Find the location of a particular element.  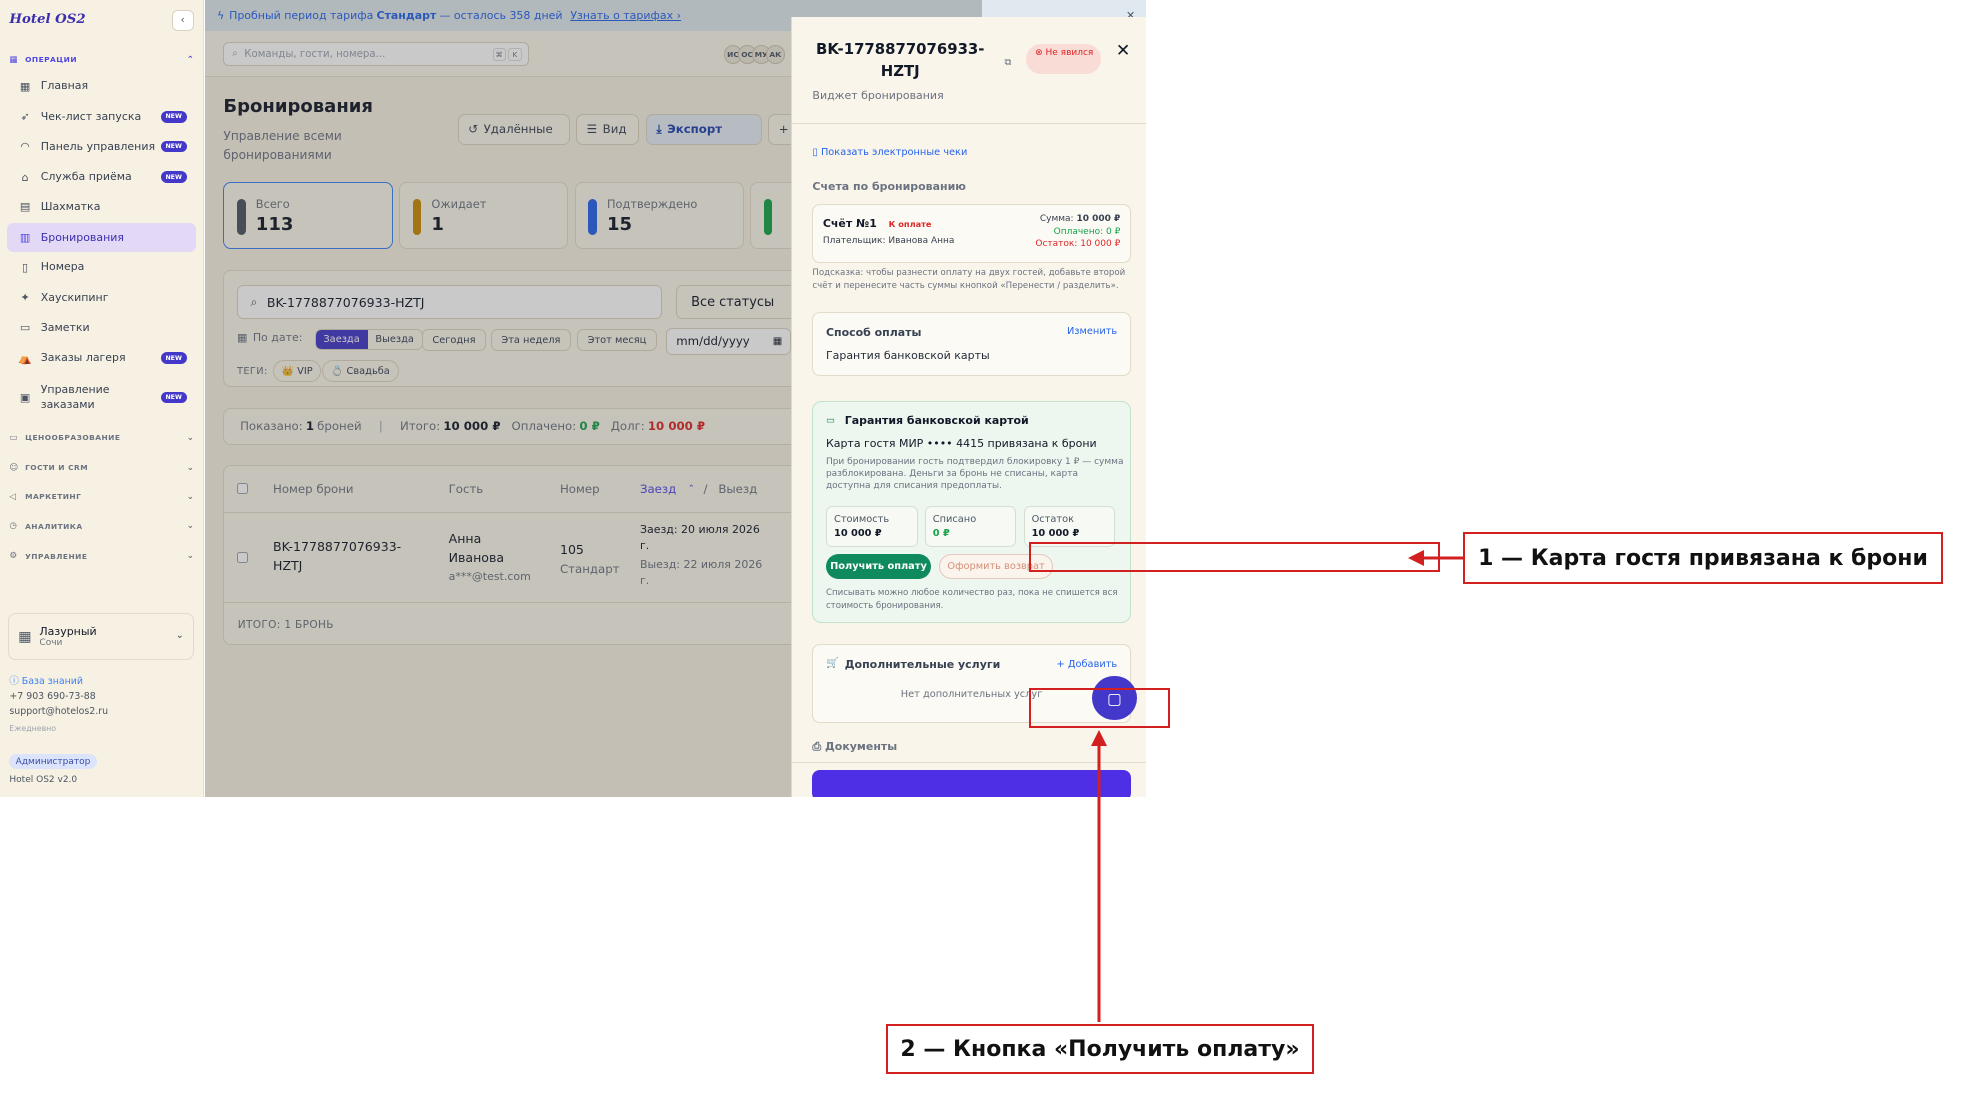

annotation-arrows is located at coordinates (1277, 786).